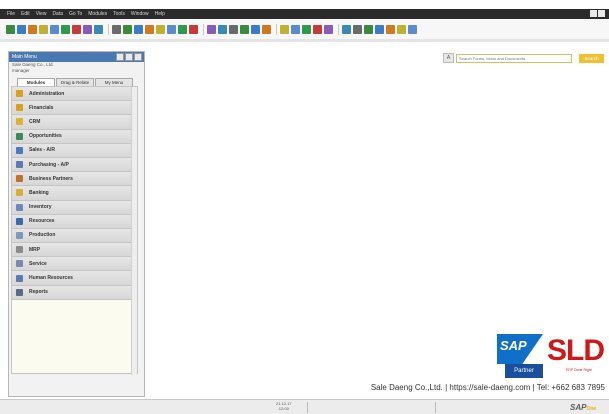 This screenshot has width=609, height=414. What do you see at coordinates (116, 29) in the screenshot?
I see `find-icon` at bounding box center [116, 29].